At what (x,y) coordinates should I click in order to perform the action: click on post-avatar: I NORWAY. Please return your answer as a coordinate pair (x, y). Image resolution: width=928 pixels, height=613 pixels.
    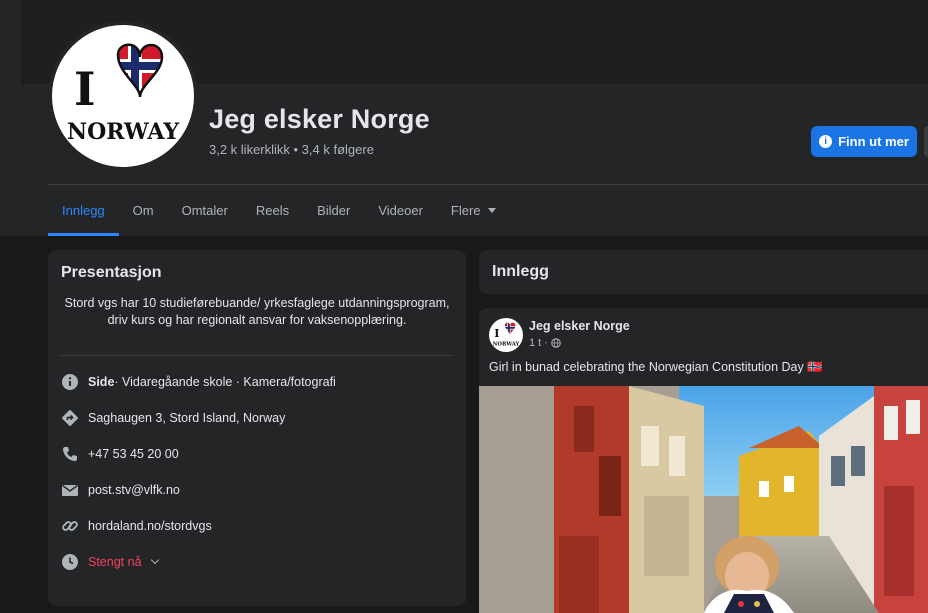
    Looking at the image, I should click on (506, 335).